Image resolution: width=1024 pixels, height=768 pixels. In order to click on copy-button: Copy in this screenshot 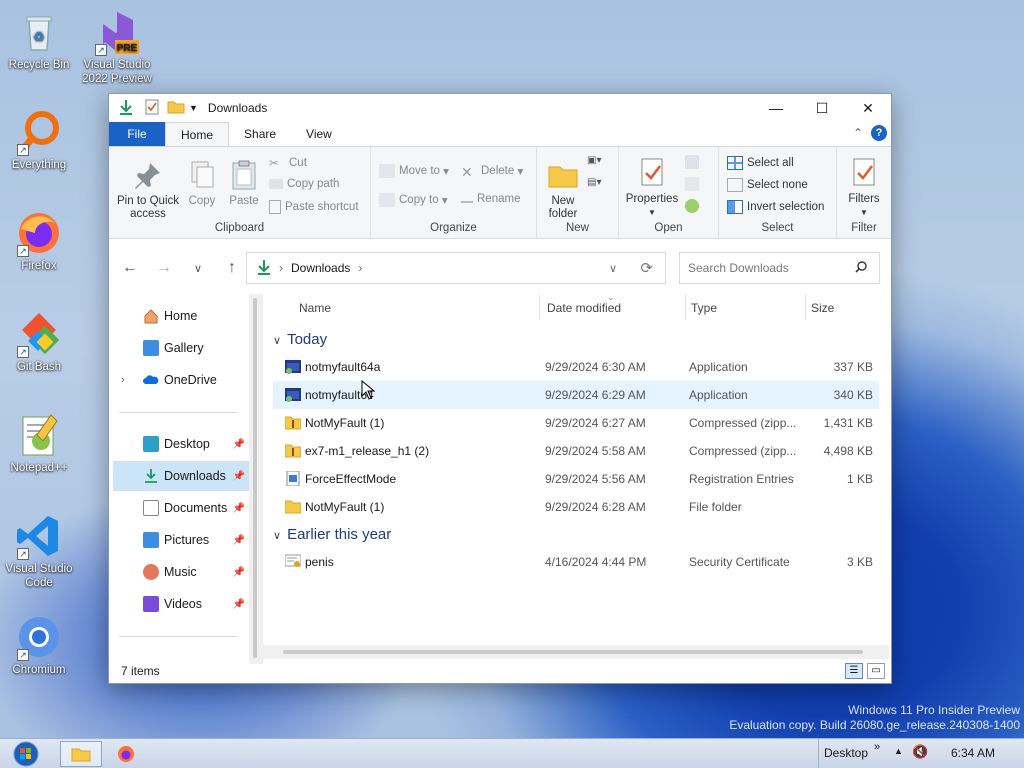, I will do `click(202, 183)`.